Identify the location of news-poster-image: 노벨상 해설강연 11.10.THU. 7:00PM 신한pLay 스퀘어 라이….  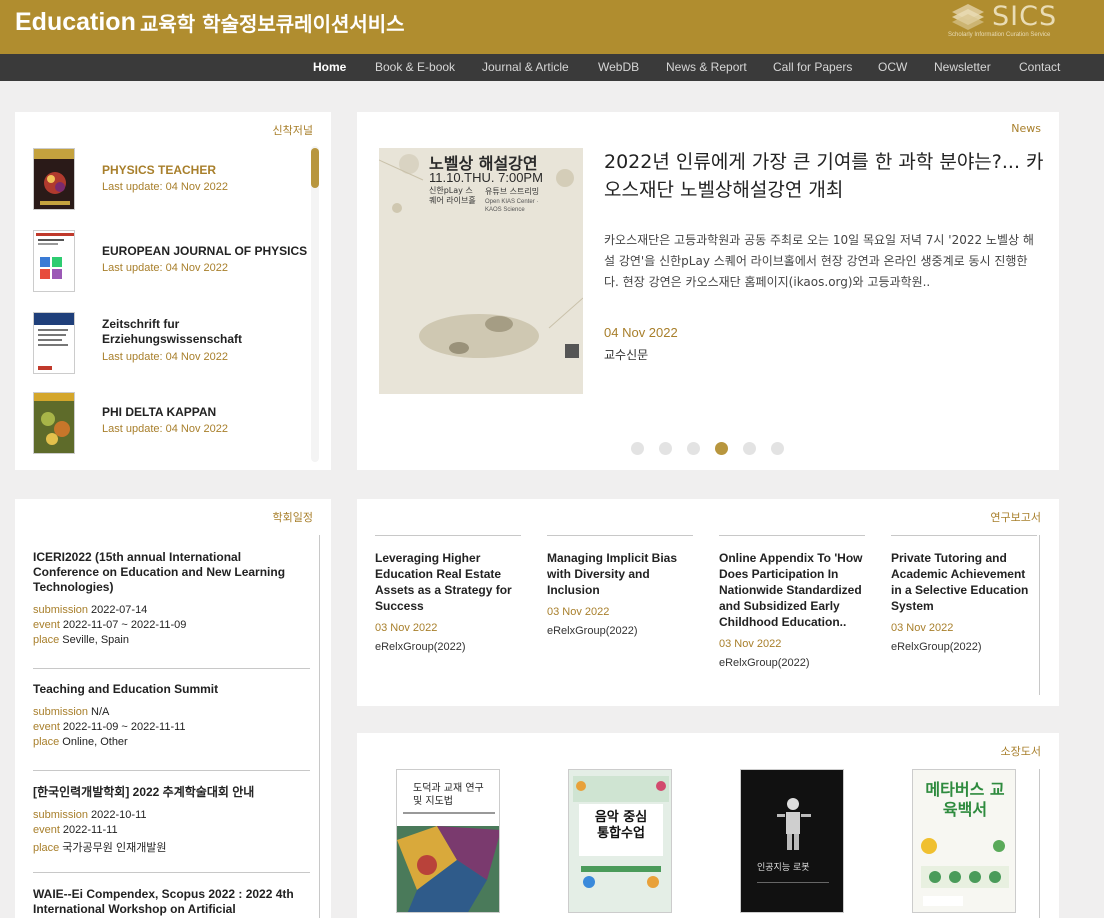
(481, 271).